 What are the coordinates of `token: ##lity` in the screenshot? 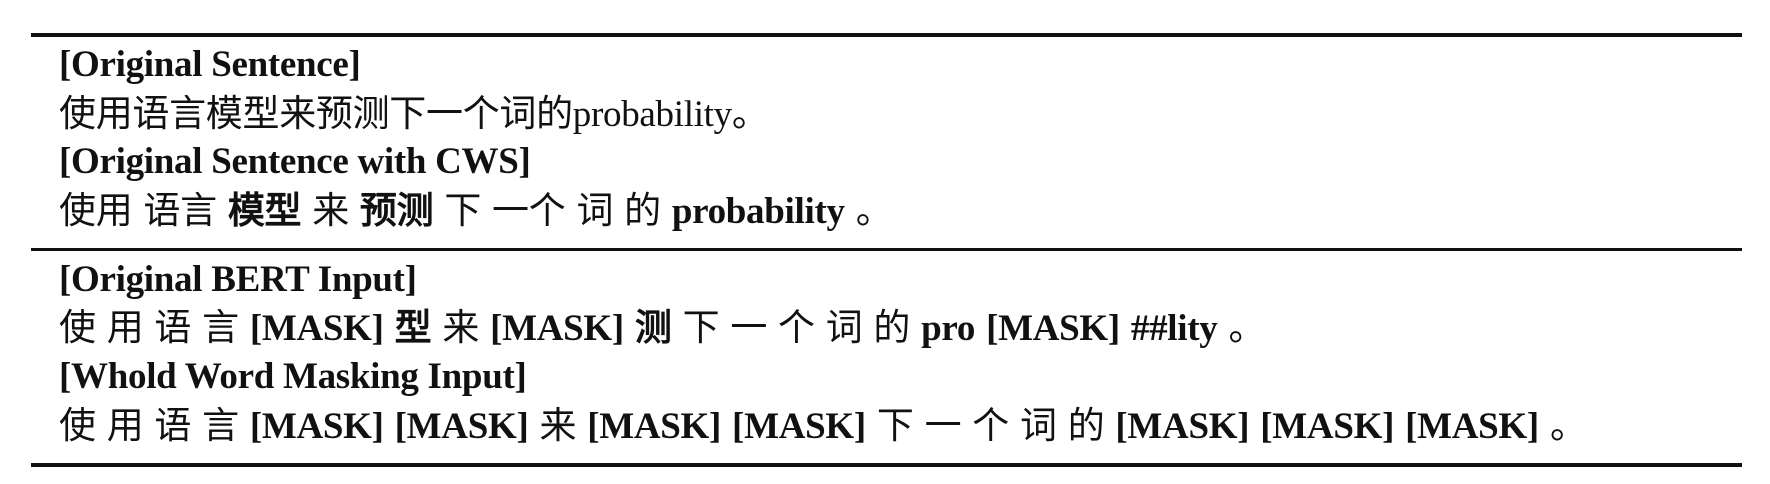 It's located at (1174, 328).